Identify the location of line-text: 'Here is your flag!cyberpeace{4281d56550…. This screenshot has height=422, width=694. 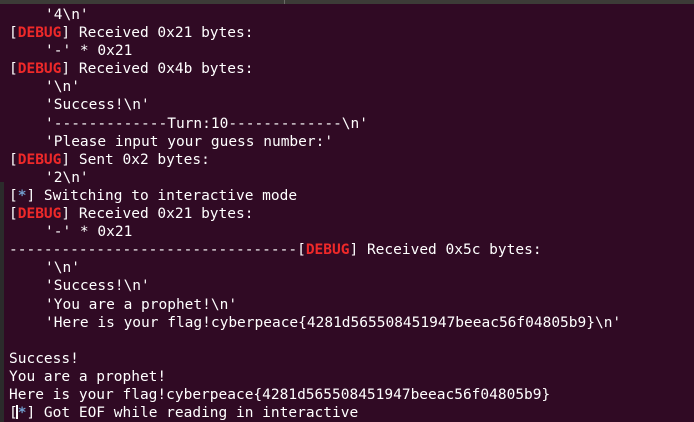
(333, 322).